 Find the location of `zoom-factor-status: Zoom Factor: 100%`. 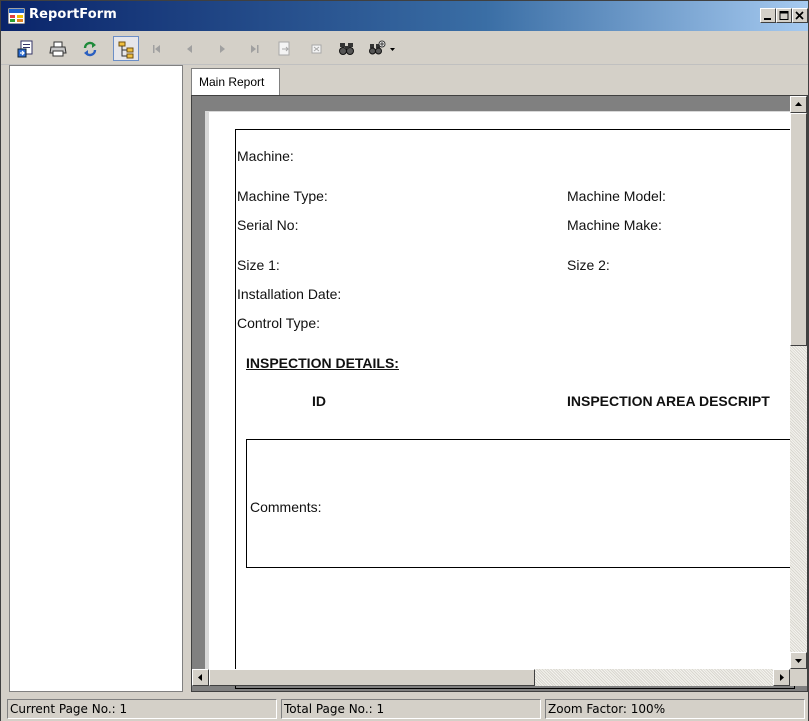

zoom-factor-status: Zoom Factor: 100% is located at coordinates (675, 709).